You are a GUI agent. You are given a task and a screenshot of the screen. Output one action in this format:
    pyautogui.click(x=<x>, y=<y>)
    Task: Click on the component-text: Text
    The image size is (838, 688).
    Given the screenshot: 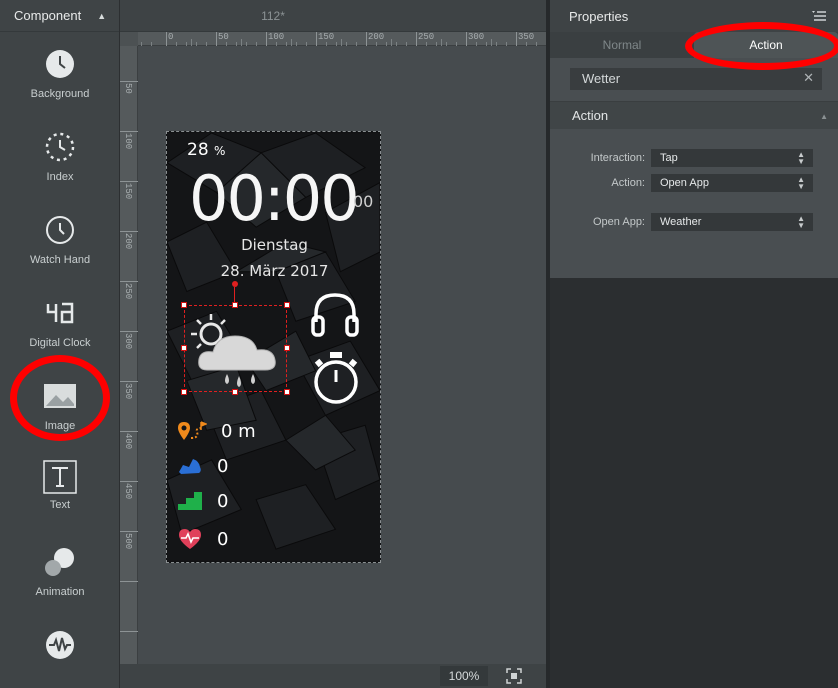 What is the action you would take?
    pyautogui.click(x=60, y=485)
    